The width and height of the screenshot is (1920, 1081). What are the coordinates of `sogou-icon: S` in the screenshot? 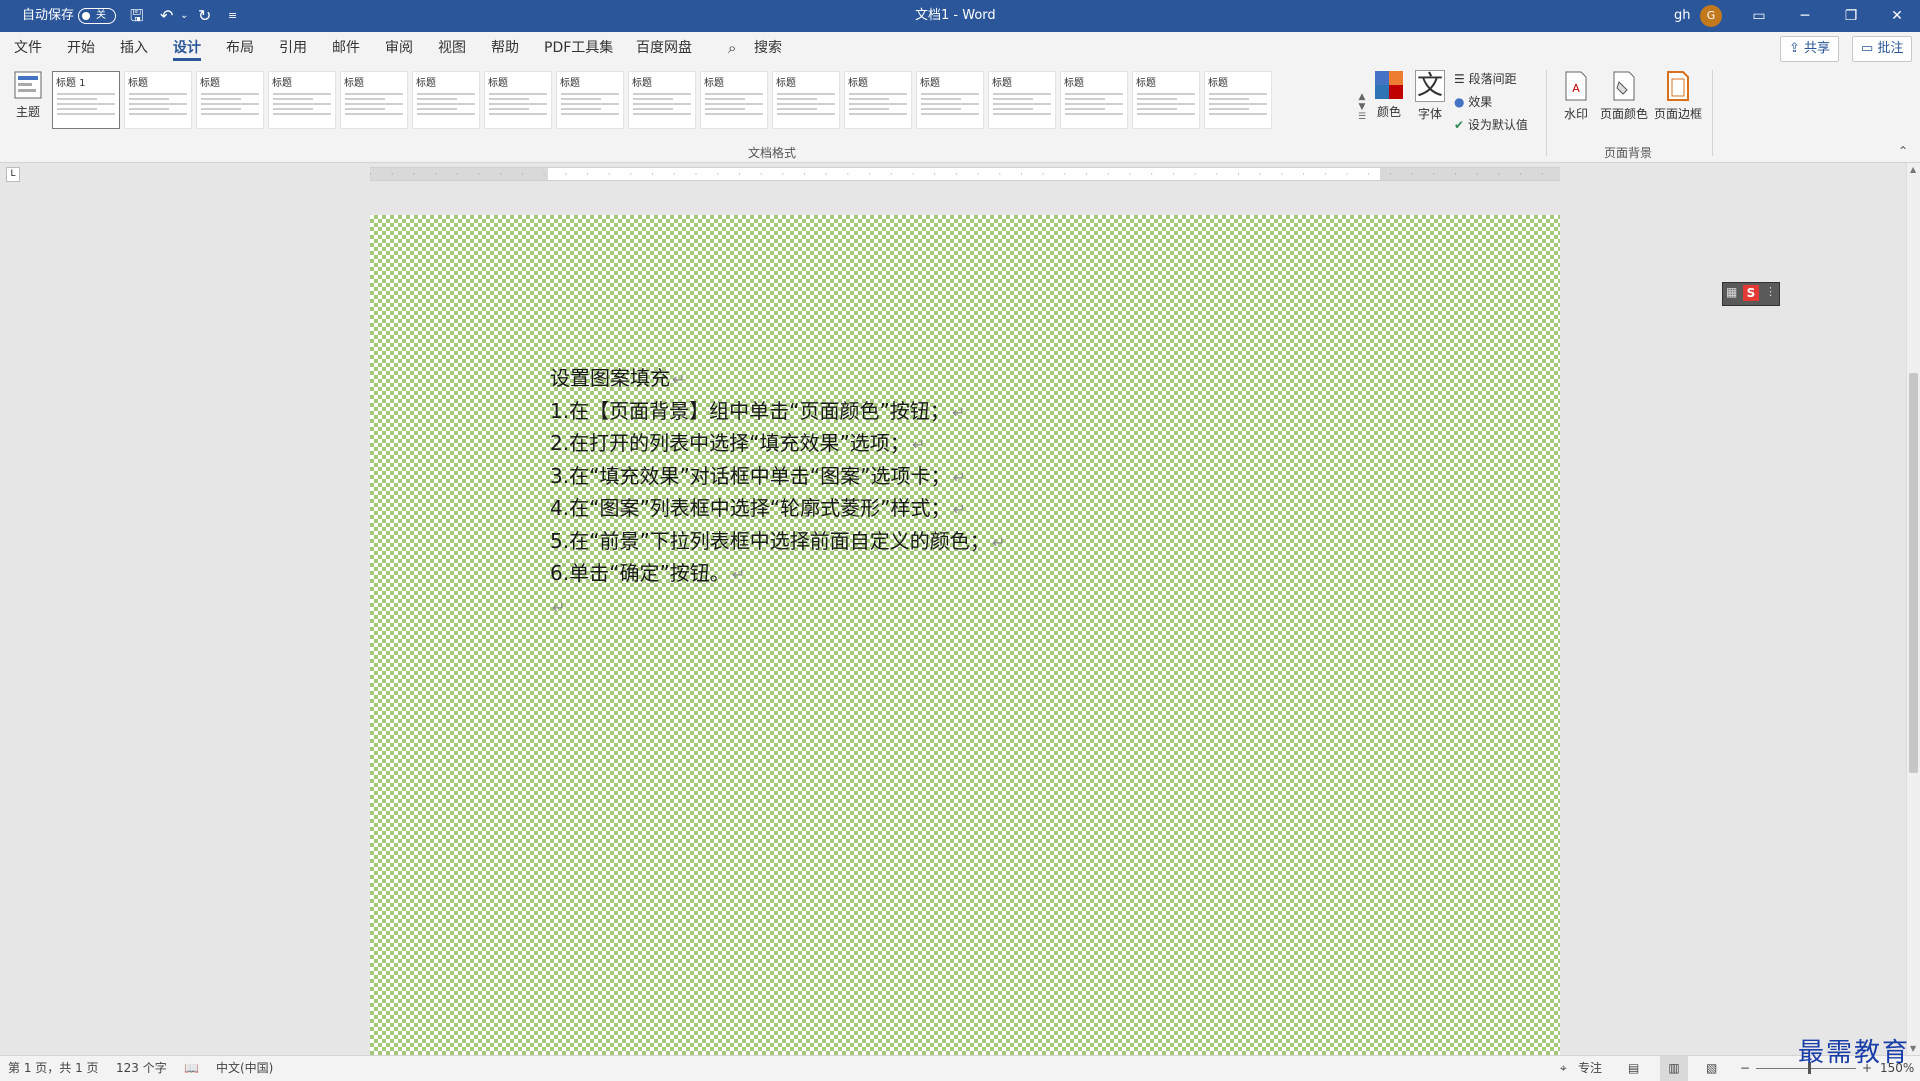 It's located at (1751, 293).